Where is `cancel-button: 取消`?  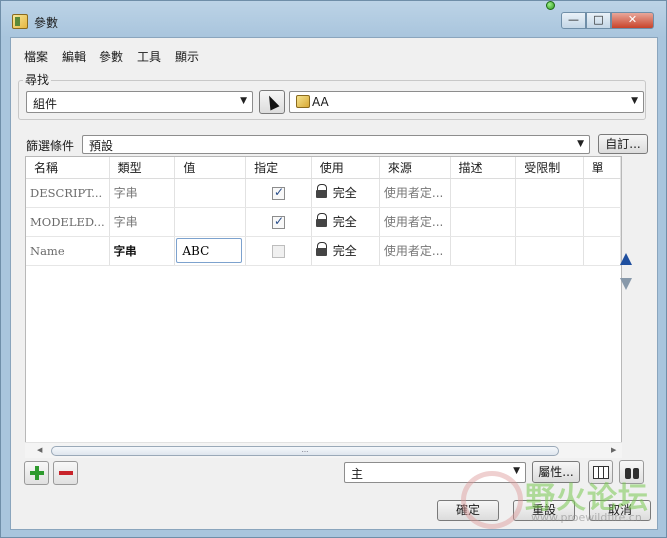
cancel-button: 取消 is located at coordinates (620, 510).